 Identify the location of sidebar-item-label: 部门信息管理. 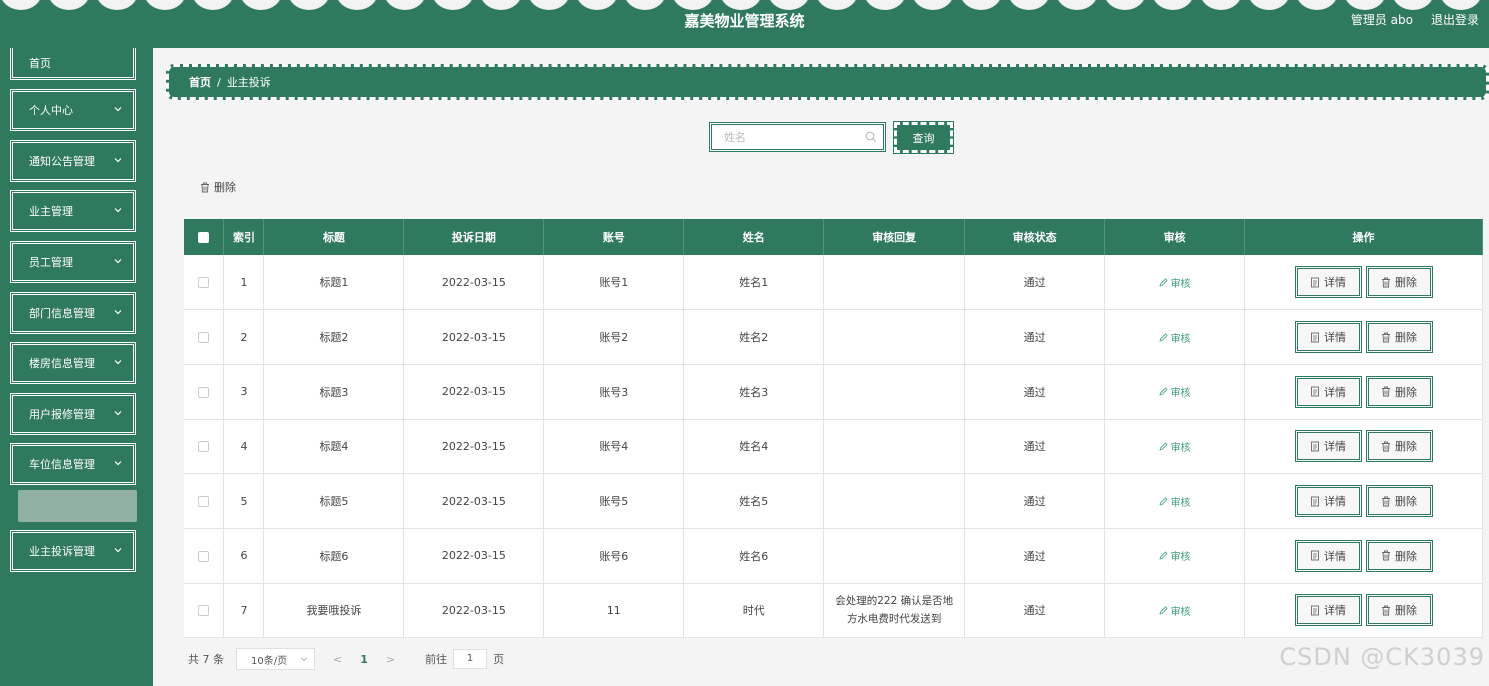
(62, 313).